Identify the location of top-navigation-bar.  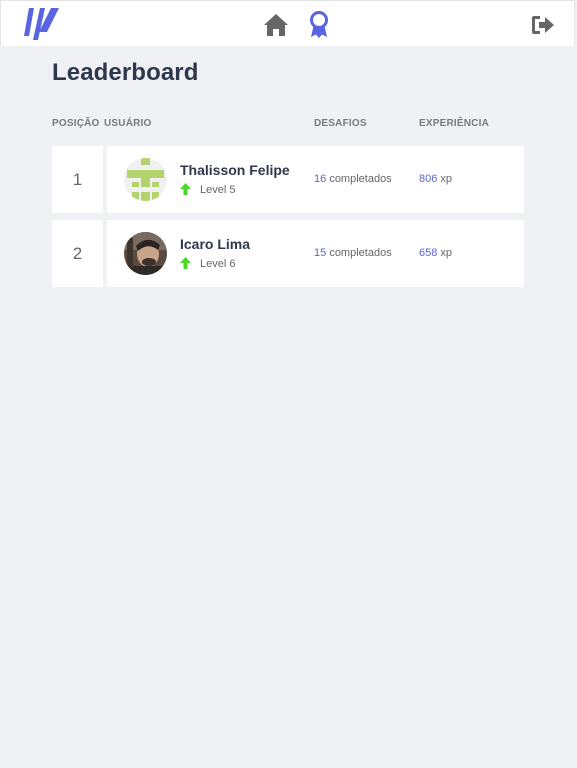
(287, 23).